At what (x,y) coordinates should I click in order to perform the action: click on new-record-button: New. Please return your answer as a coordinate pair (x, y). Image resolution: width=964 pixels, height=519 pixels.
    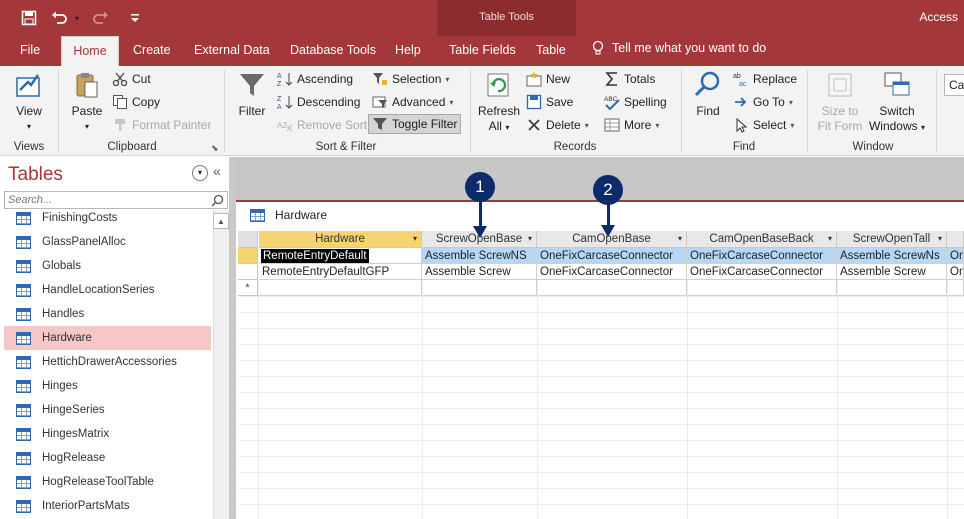
    Looking at the image, I should click on (548, 79).